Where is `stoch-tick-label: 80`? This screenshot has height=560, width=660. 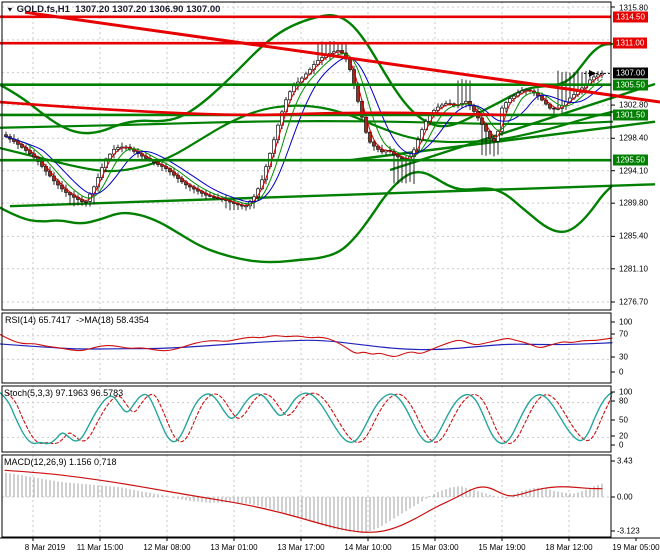
stoch-tick-label: 80 is located at coordinates (623, 401).